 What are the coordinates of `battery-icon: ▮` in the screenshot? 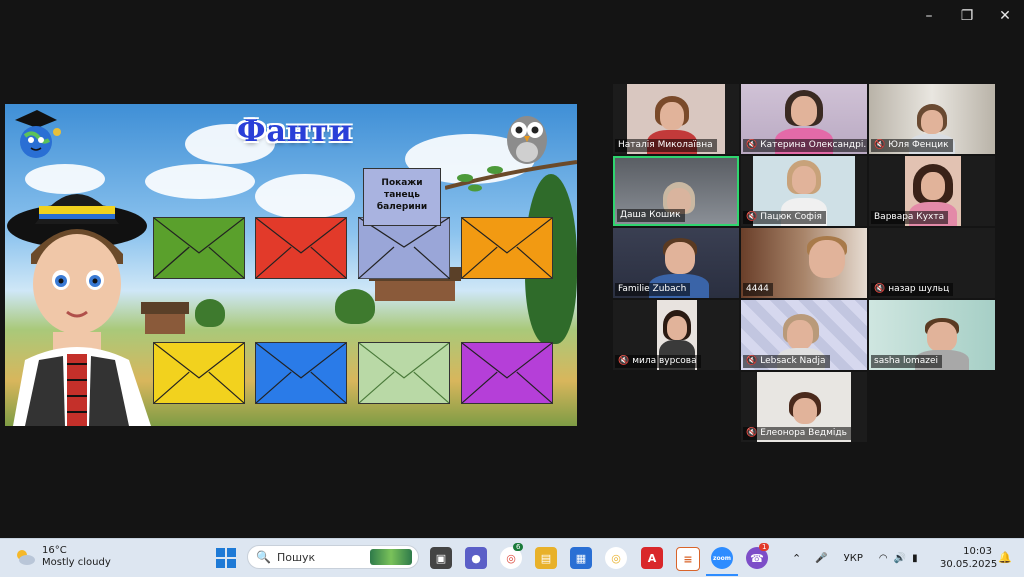 It's located at (915, 558).